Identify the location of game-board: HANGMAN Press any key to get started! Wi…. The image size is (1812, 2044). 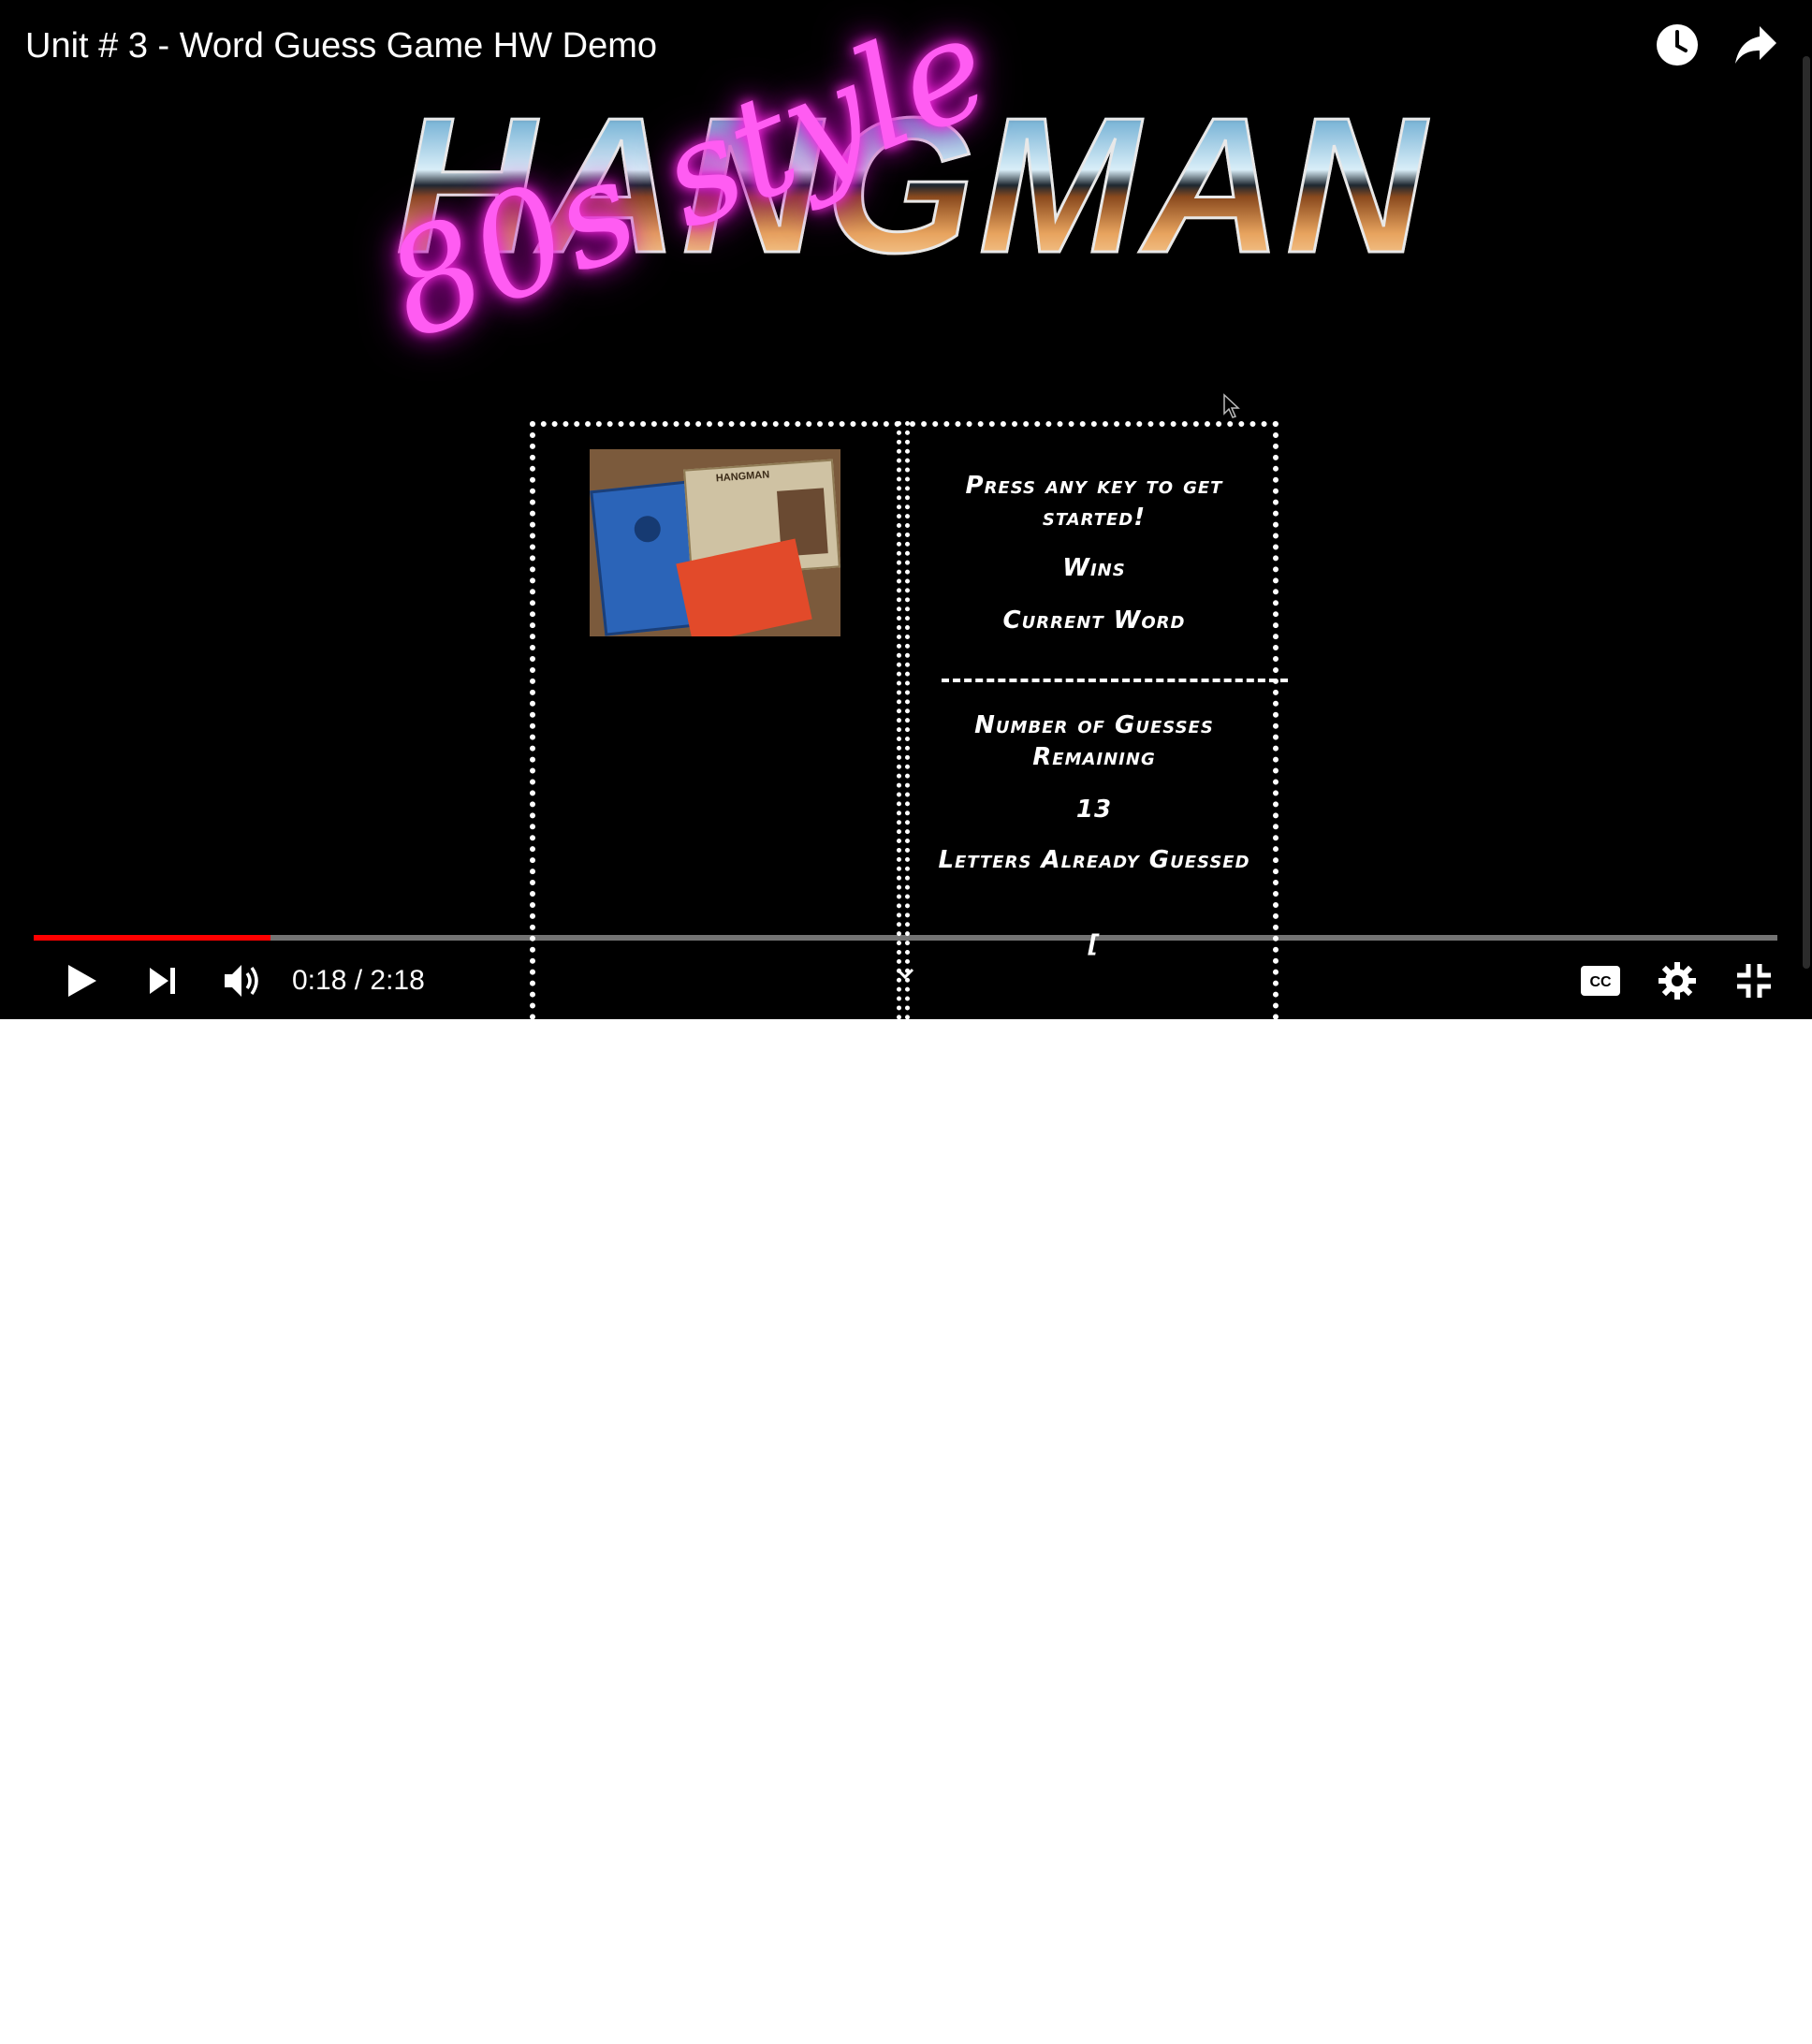
(909, 720).